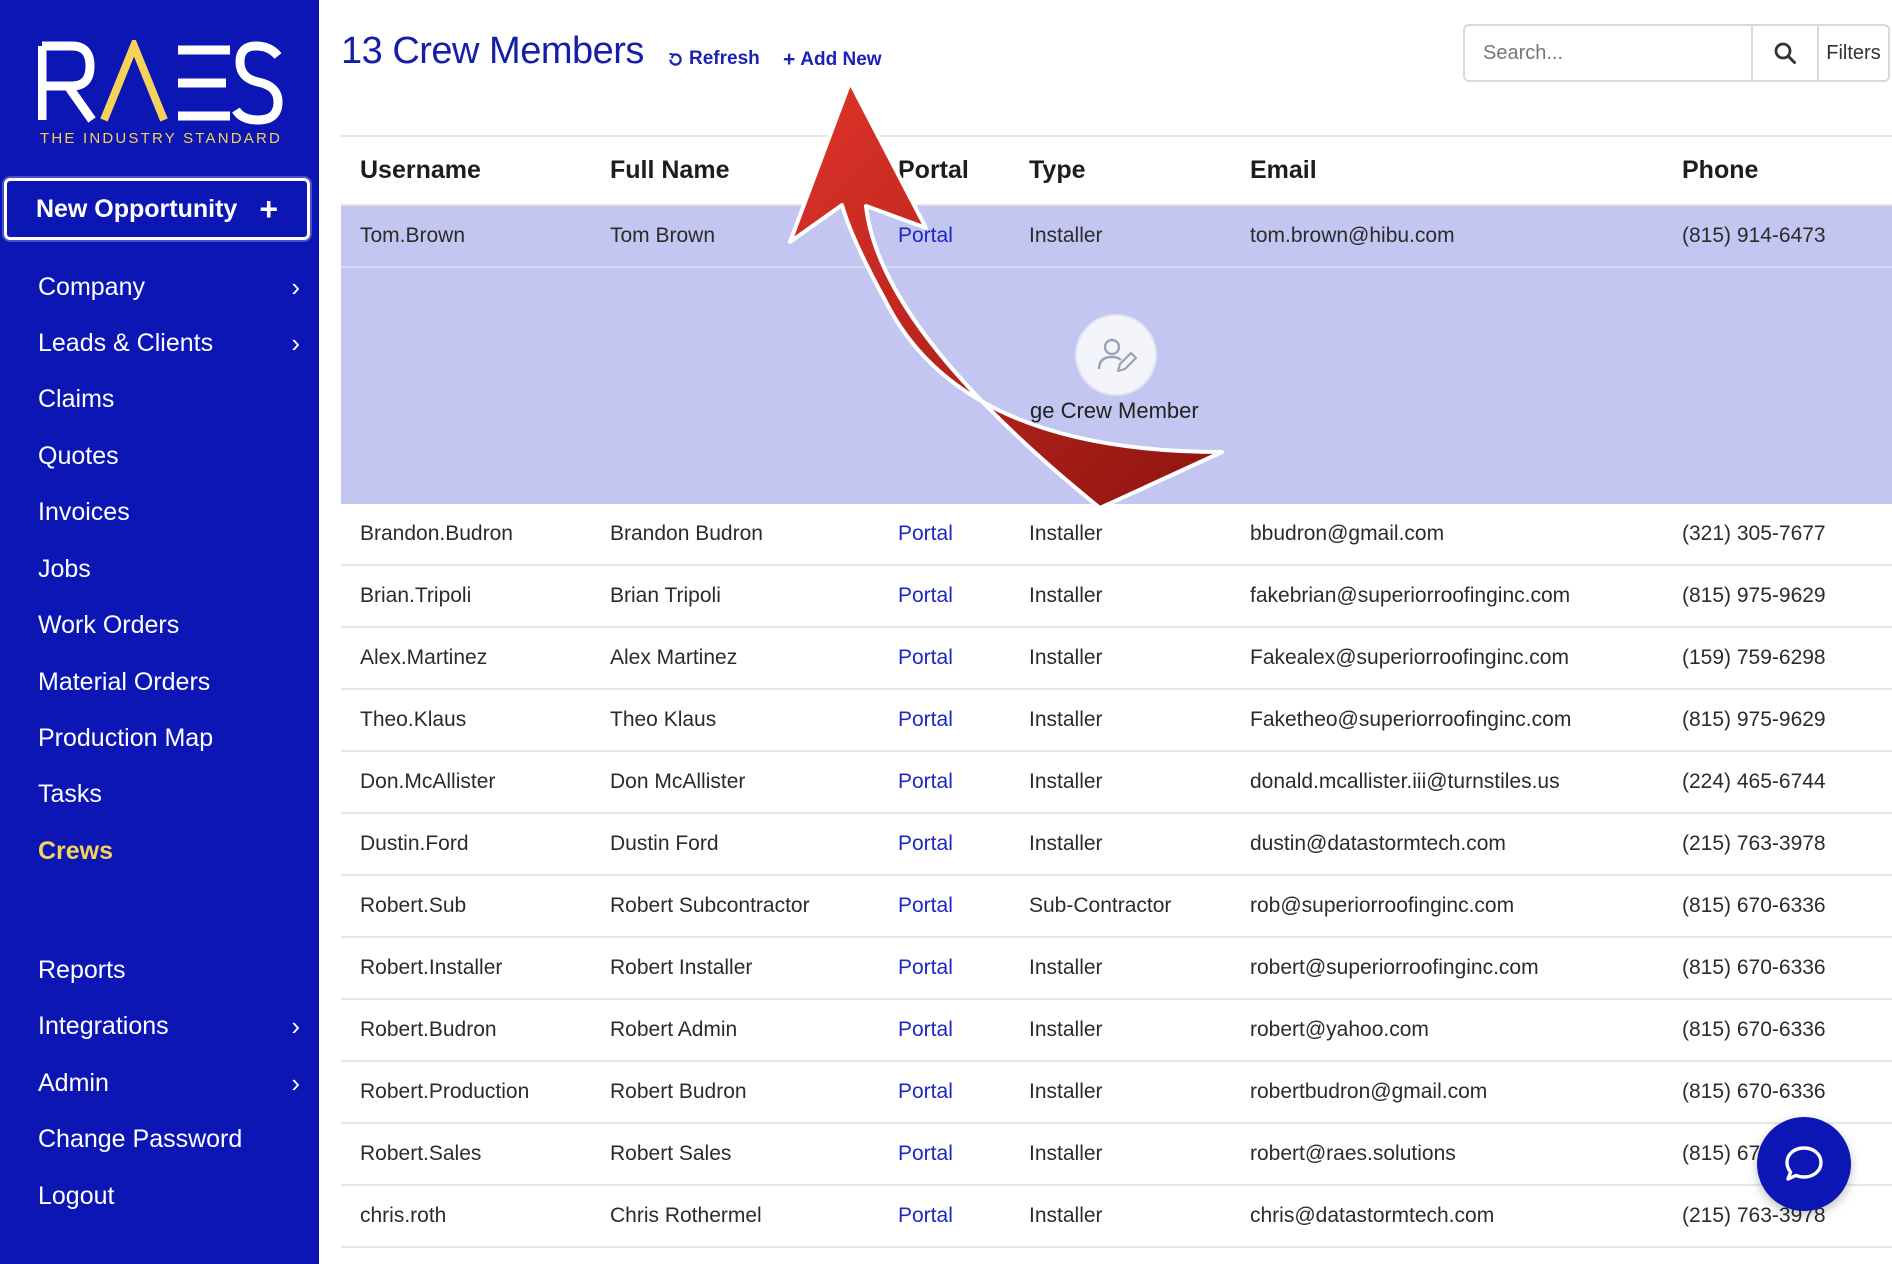 The width and height of the screenshot is (1892, 1264). Describe the element at coordinates (109, 625) in the screenshot. I see `sidebar-item-label: Work Orders` at that location.